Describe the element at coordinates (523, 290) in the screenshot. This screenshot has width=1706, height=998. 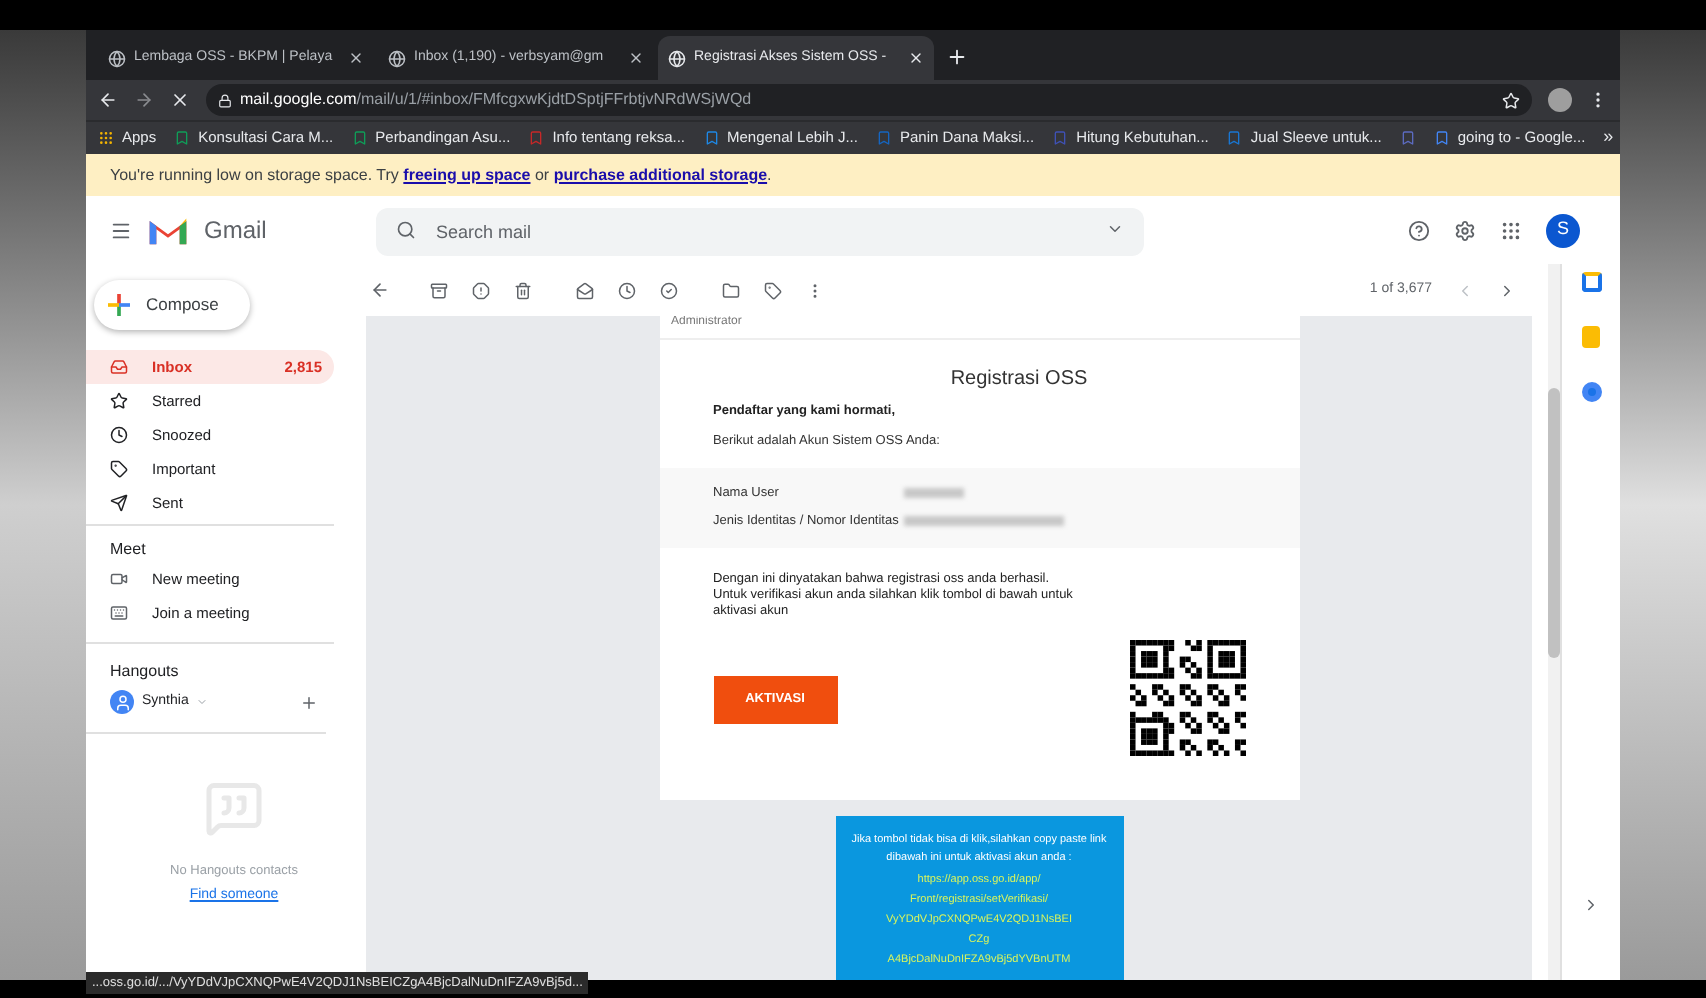
I see `trash-icon` at that location.